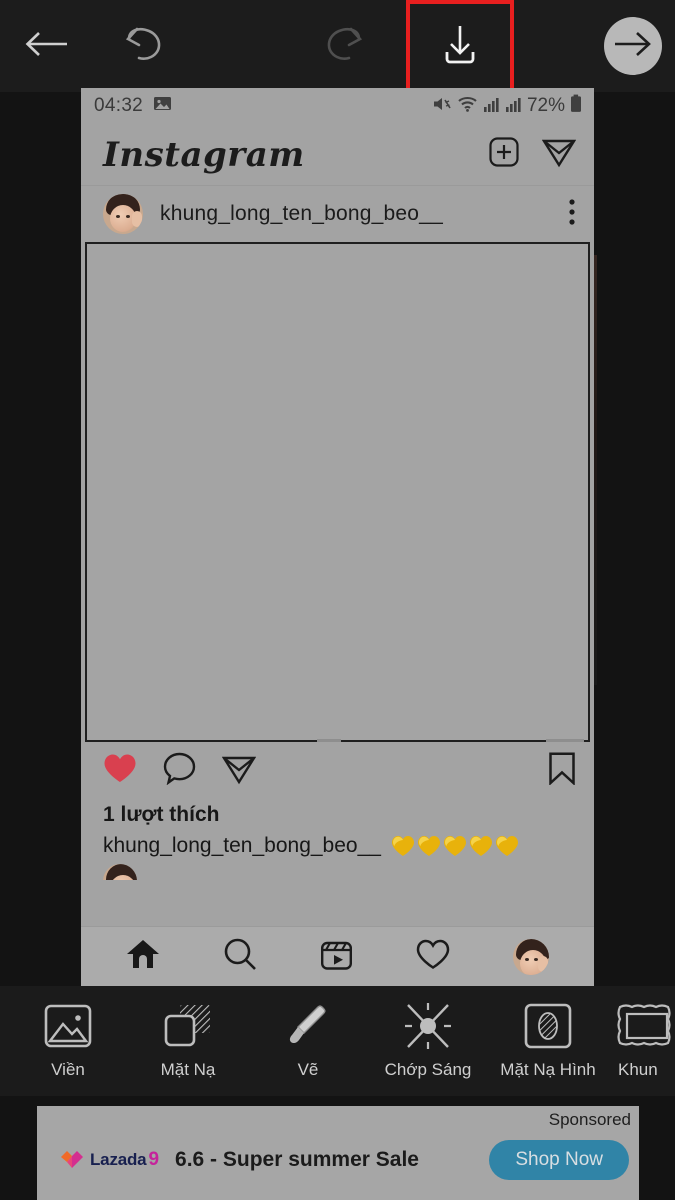 The image size is (675, 1200). I want to click on activity-heart-icon, so click(433, 957).